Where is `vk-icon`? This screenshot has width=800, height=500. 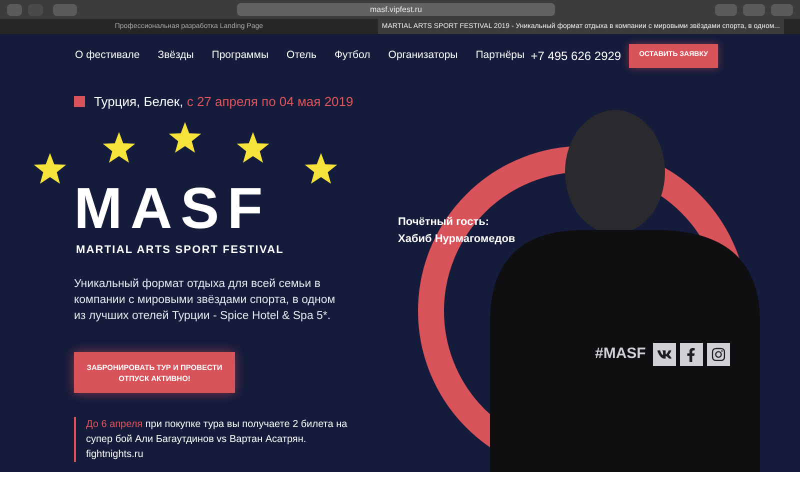
vk-icon is located at coordinates (664, 354).